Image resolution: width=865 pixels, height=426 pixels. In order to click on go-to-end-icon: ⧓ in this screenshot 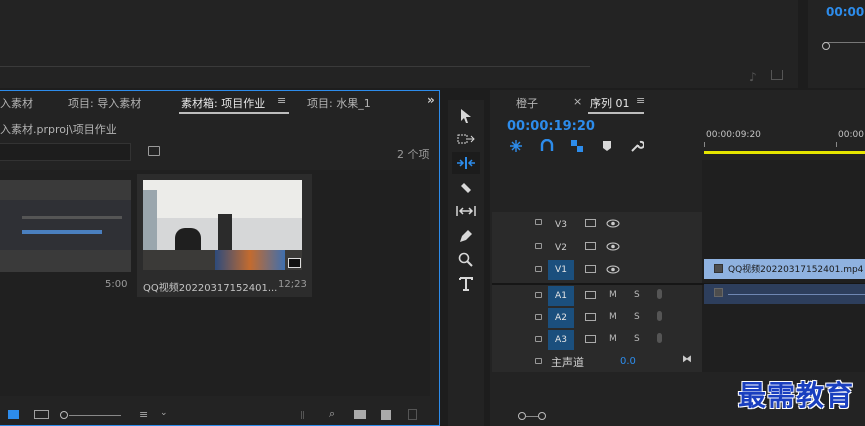, I will do `click(687, 359)`.